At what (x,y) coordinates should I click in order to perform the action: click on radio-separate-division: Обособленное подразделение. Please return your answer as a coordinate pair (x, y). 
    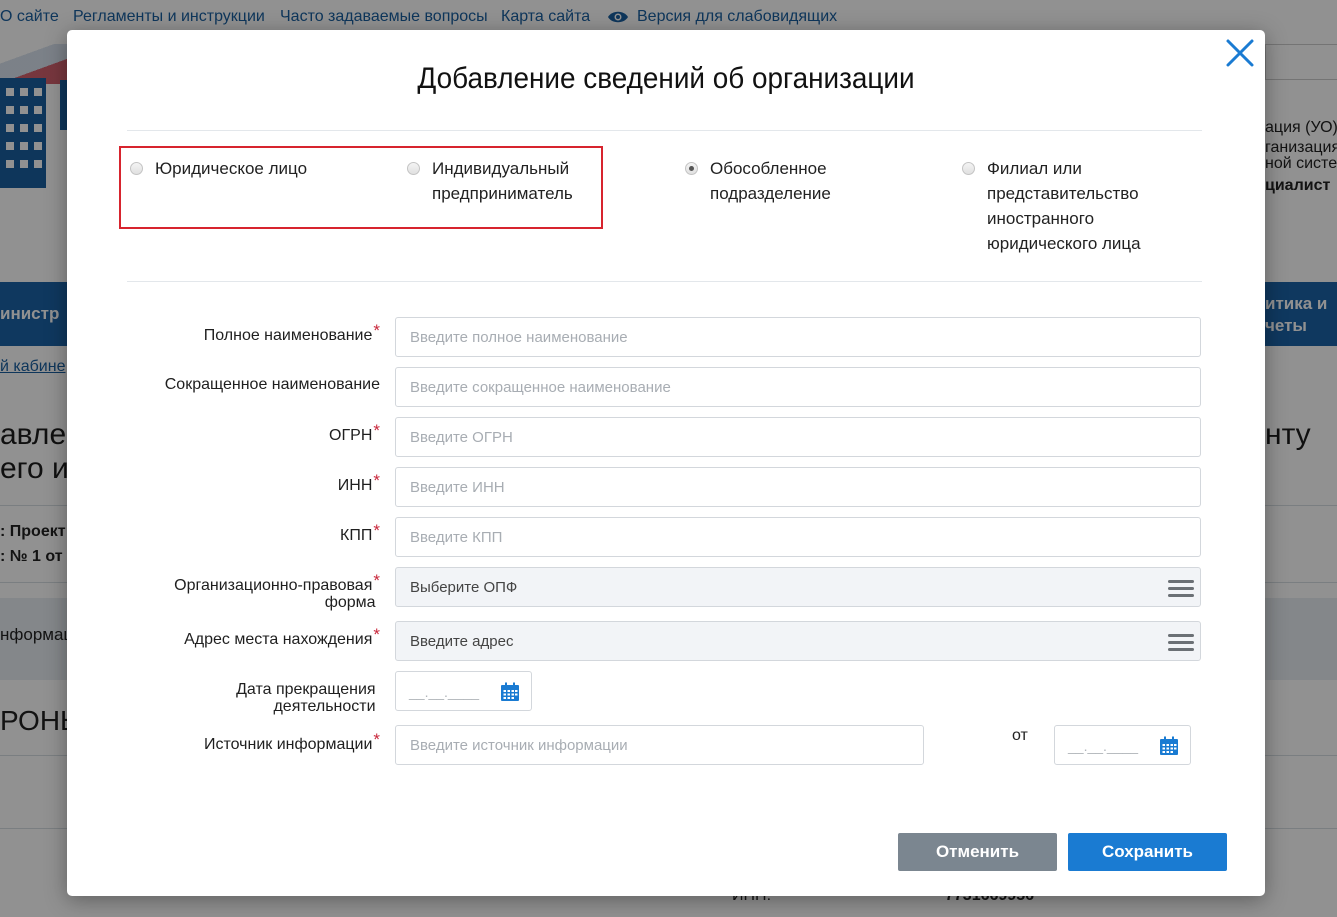
    Looking at the image, I should click on (780, 187).